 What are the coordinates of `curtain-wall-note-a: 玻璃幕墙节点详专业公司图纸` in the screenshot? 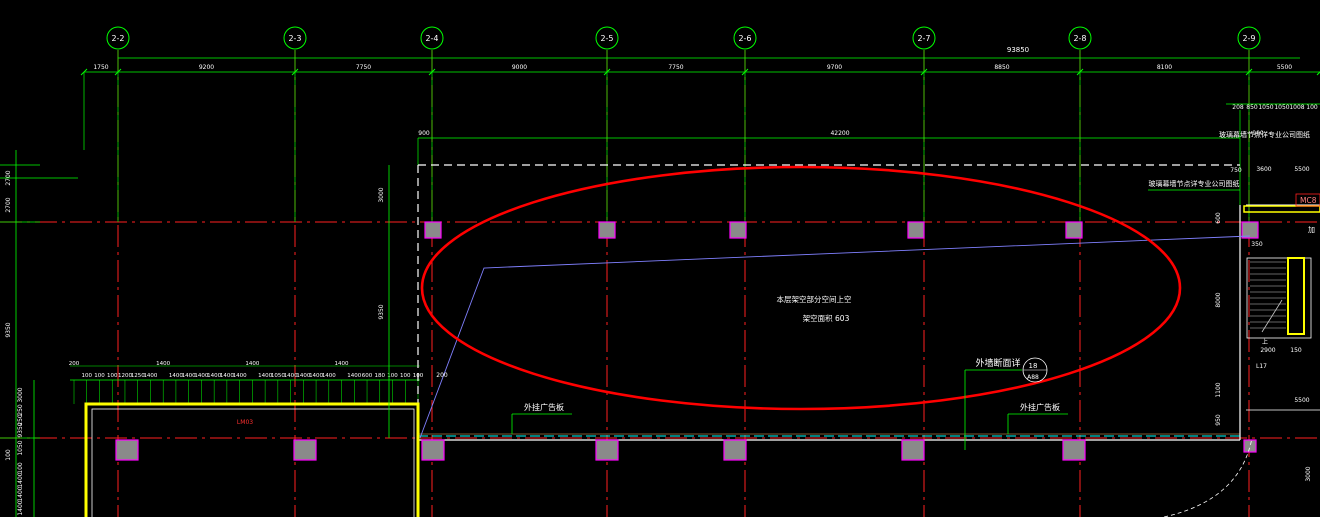 It's located at (1264, 134).